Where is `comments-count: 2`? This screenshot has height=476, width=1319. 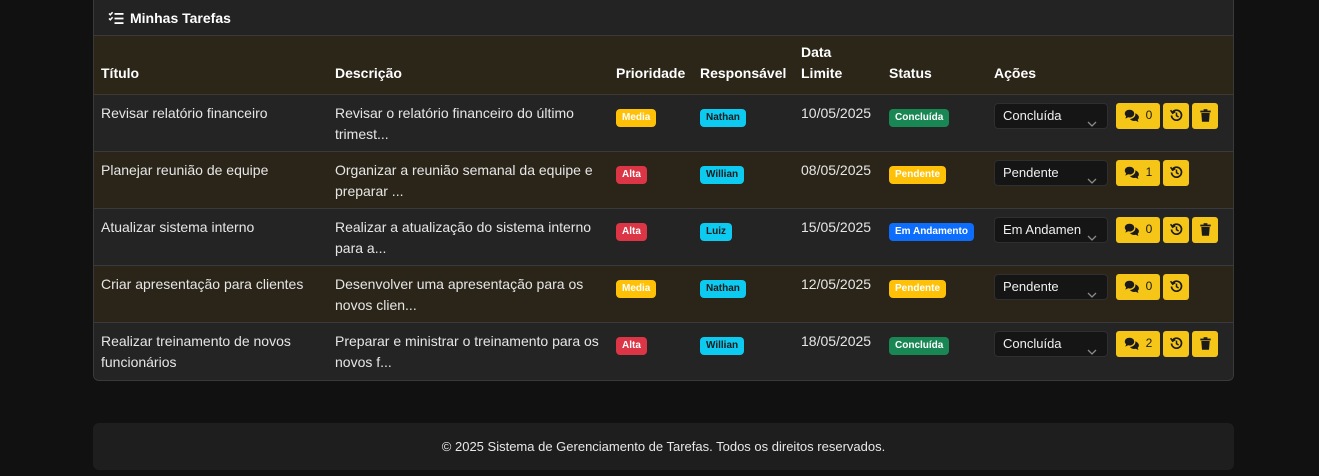 comments-count: 2 is located at coordinates (1149, 343).